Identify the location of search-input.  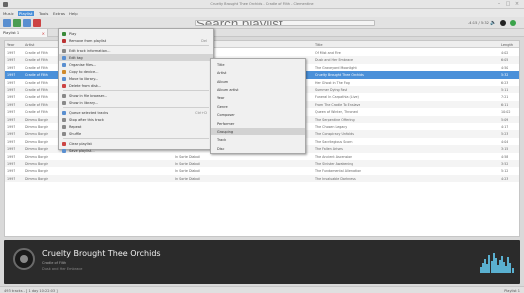
(285, 23).